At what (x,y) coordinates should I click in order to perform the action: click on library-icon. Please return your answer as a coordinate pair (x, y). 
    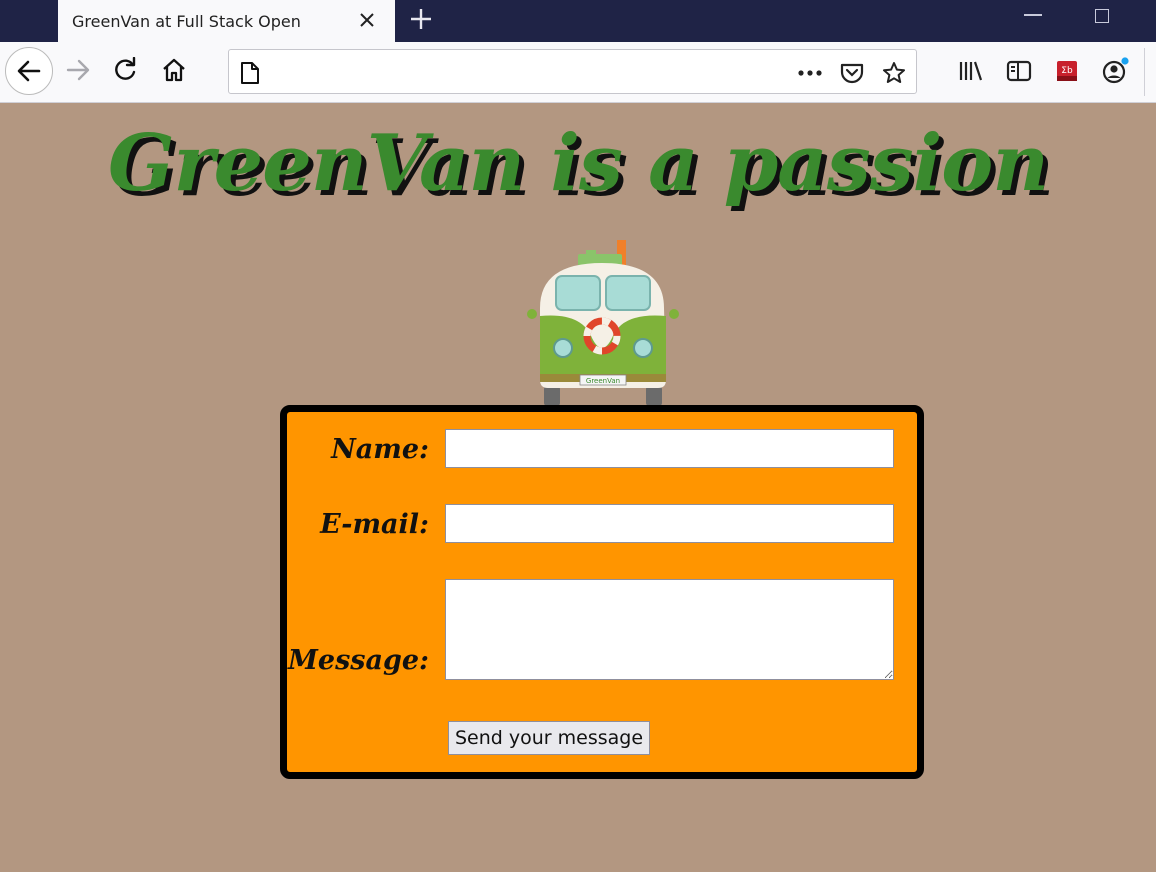
    Looking at the image, I should click on (971, 71).